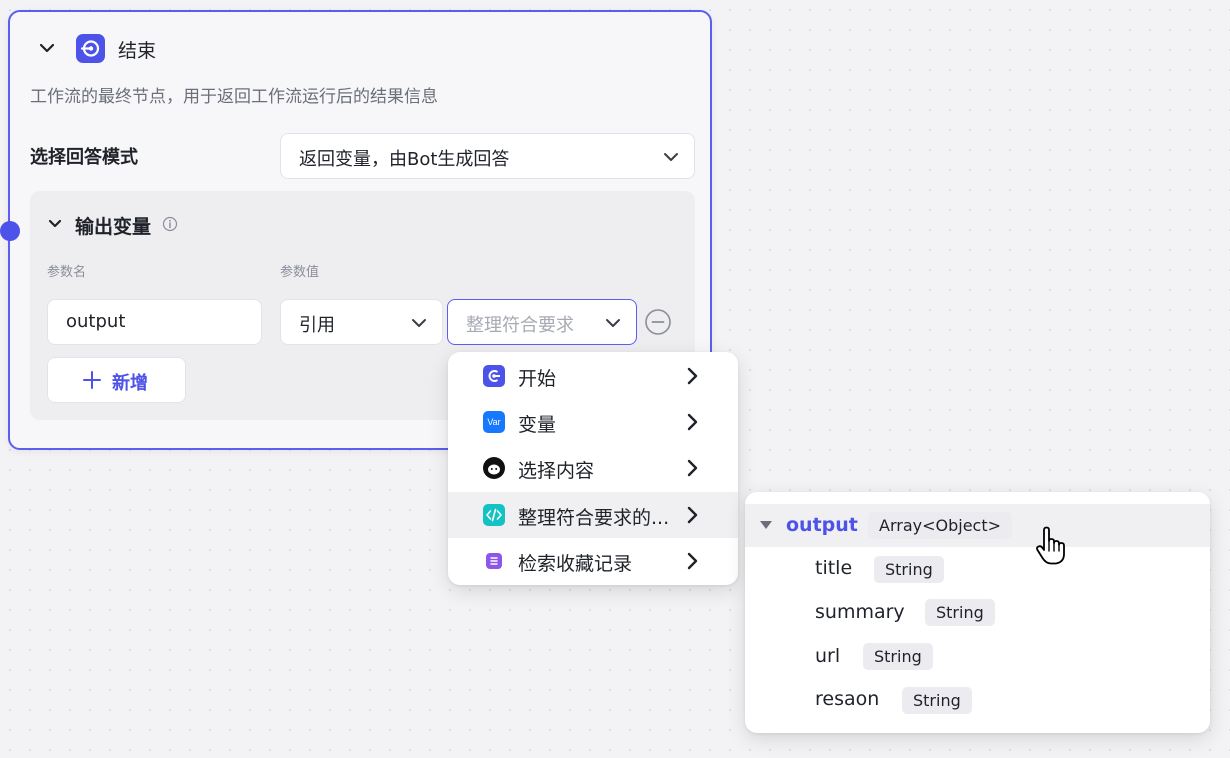  Describe the element at coordinates (67, 272) in the screenshot. I see `param-name-header: 参数名` at that location.